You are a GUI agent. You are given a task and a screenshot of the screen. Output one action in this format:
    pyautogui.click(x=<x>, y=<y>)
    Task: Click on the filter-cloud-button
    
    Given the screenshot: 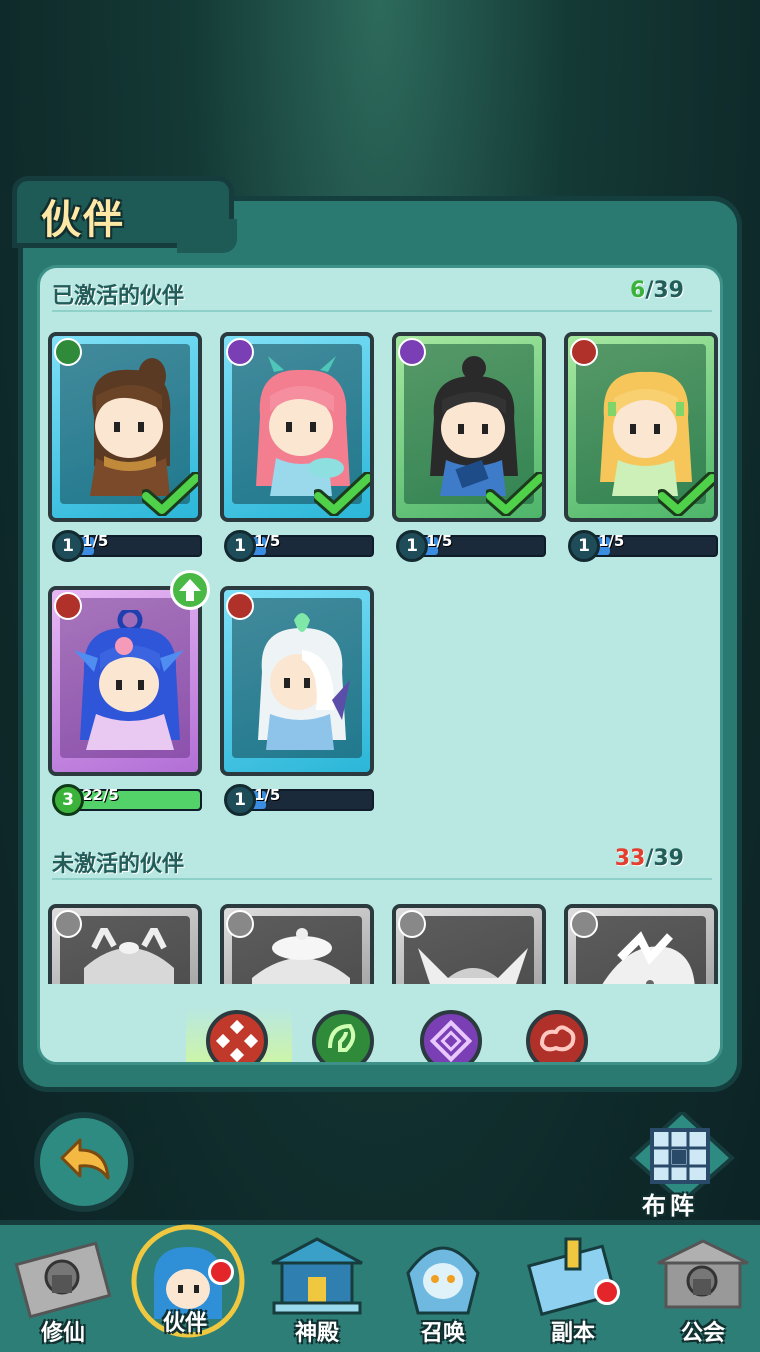 What is the action you would take?
    pyautogui.click(x=557, y=1036)
    